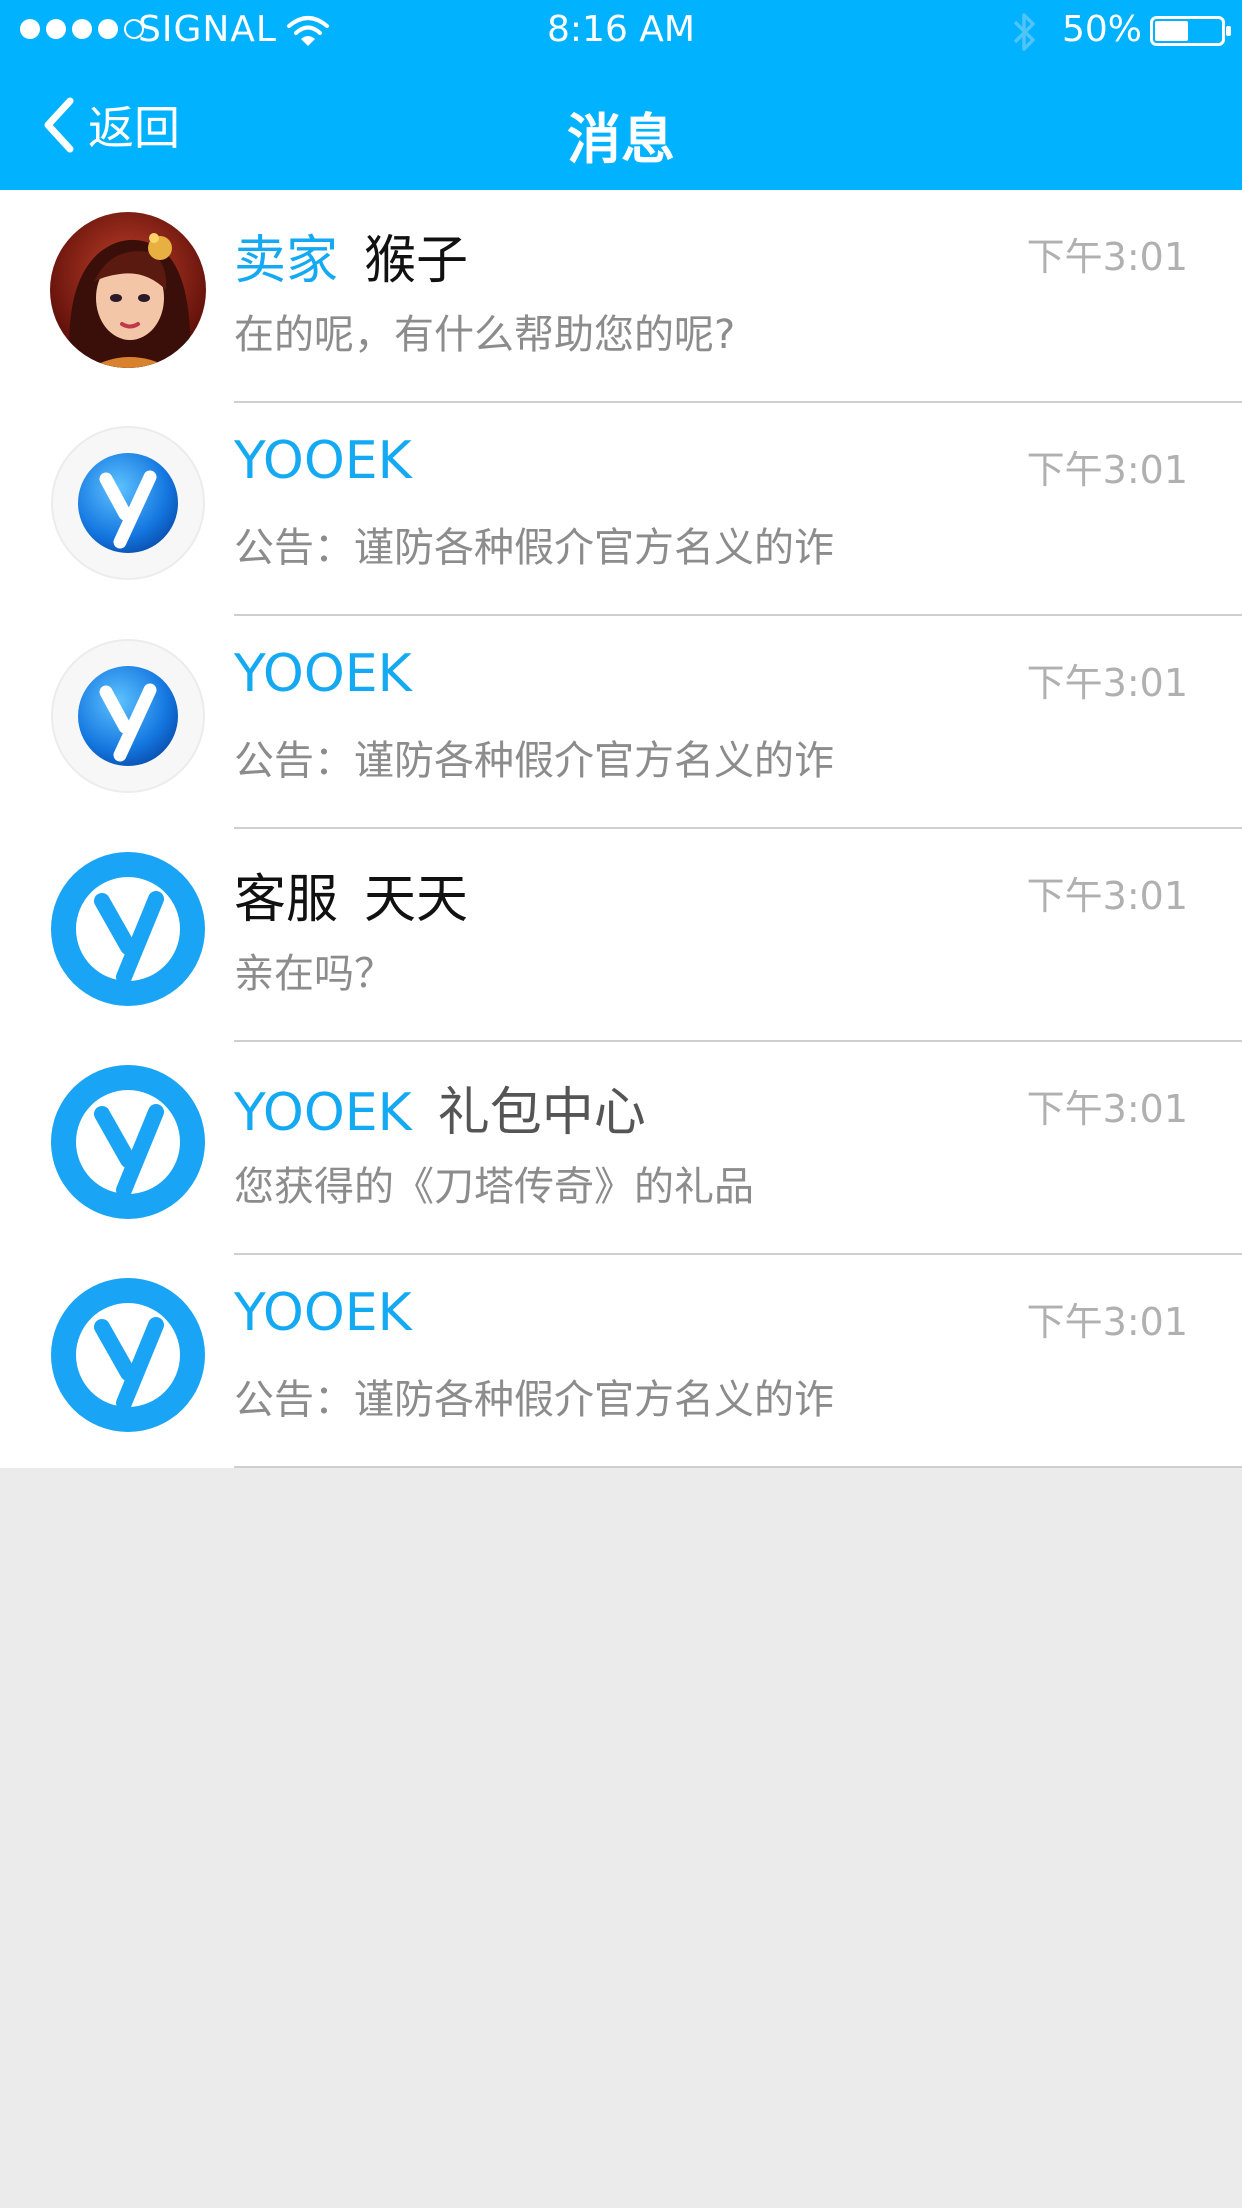 The width and height of the screenshot is (1242, 2208). Describe the element at coordinates (541, 1113) in the screenshot. I see `message-nickname: 礼包中心` at that location.